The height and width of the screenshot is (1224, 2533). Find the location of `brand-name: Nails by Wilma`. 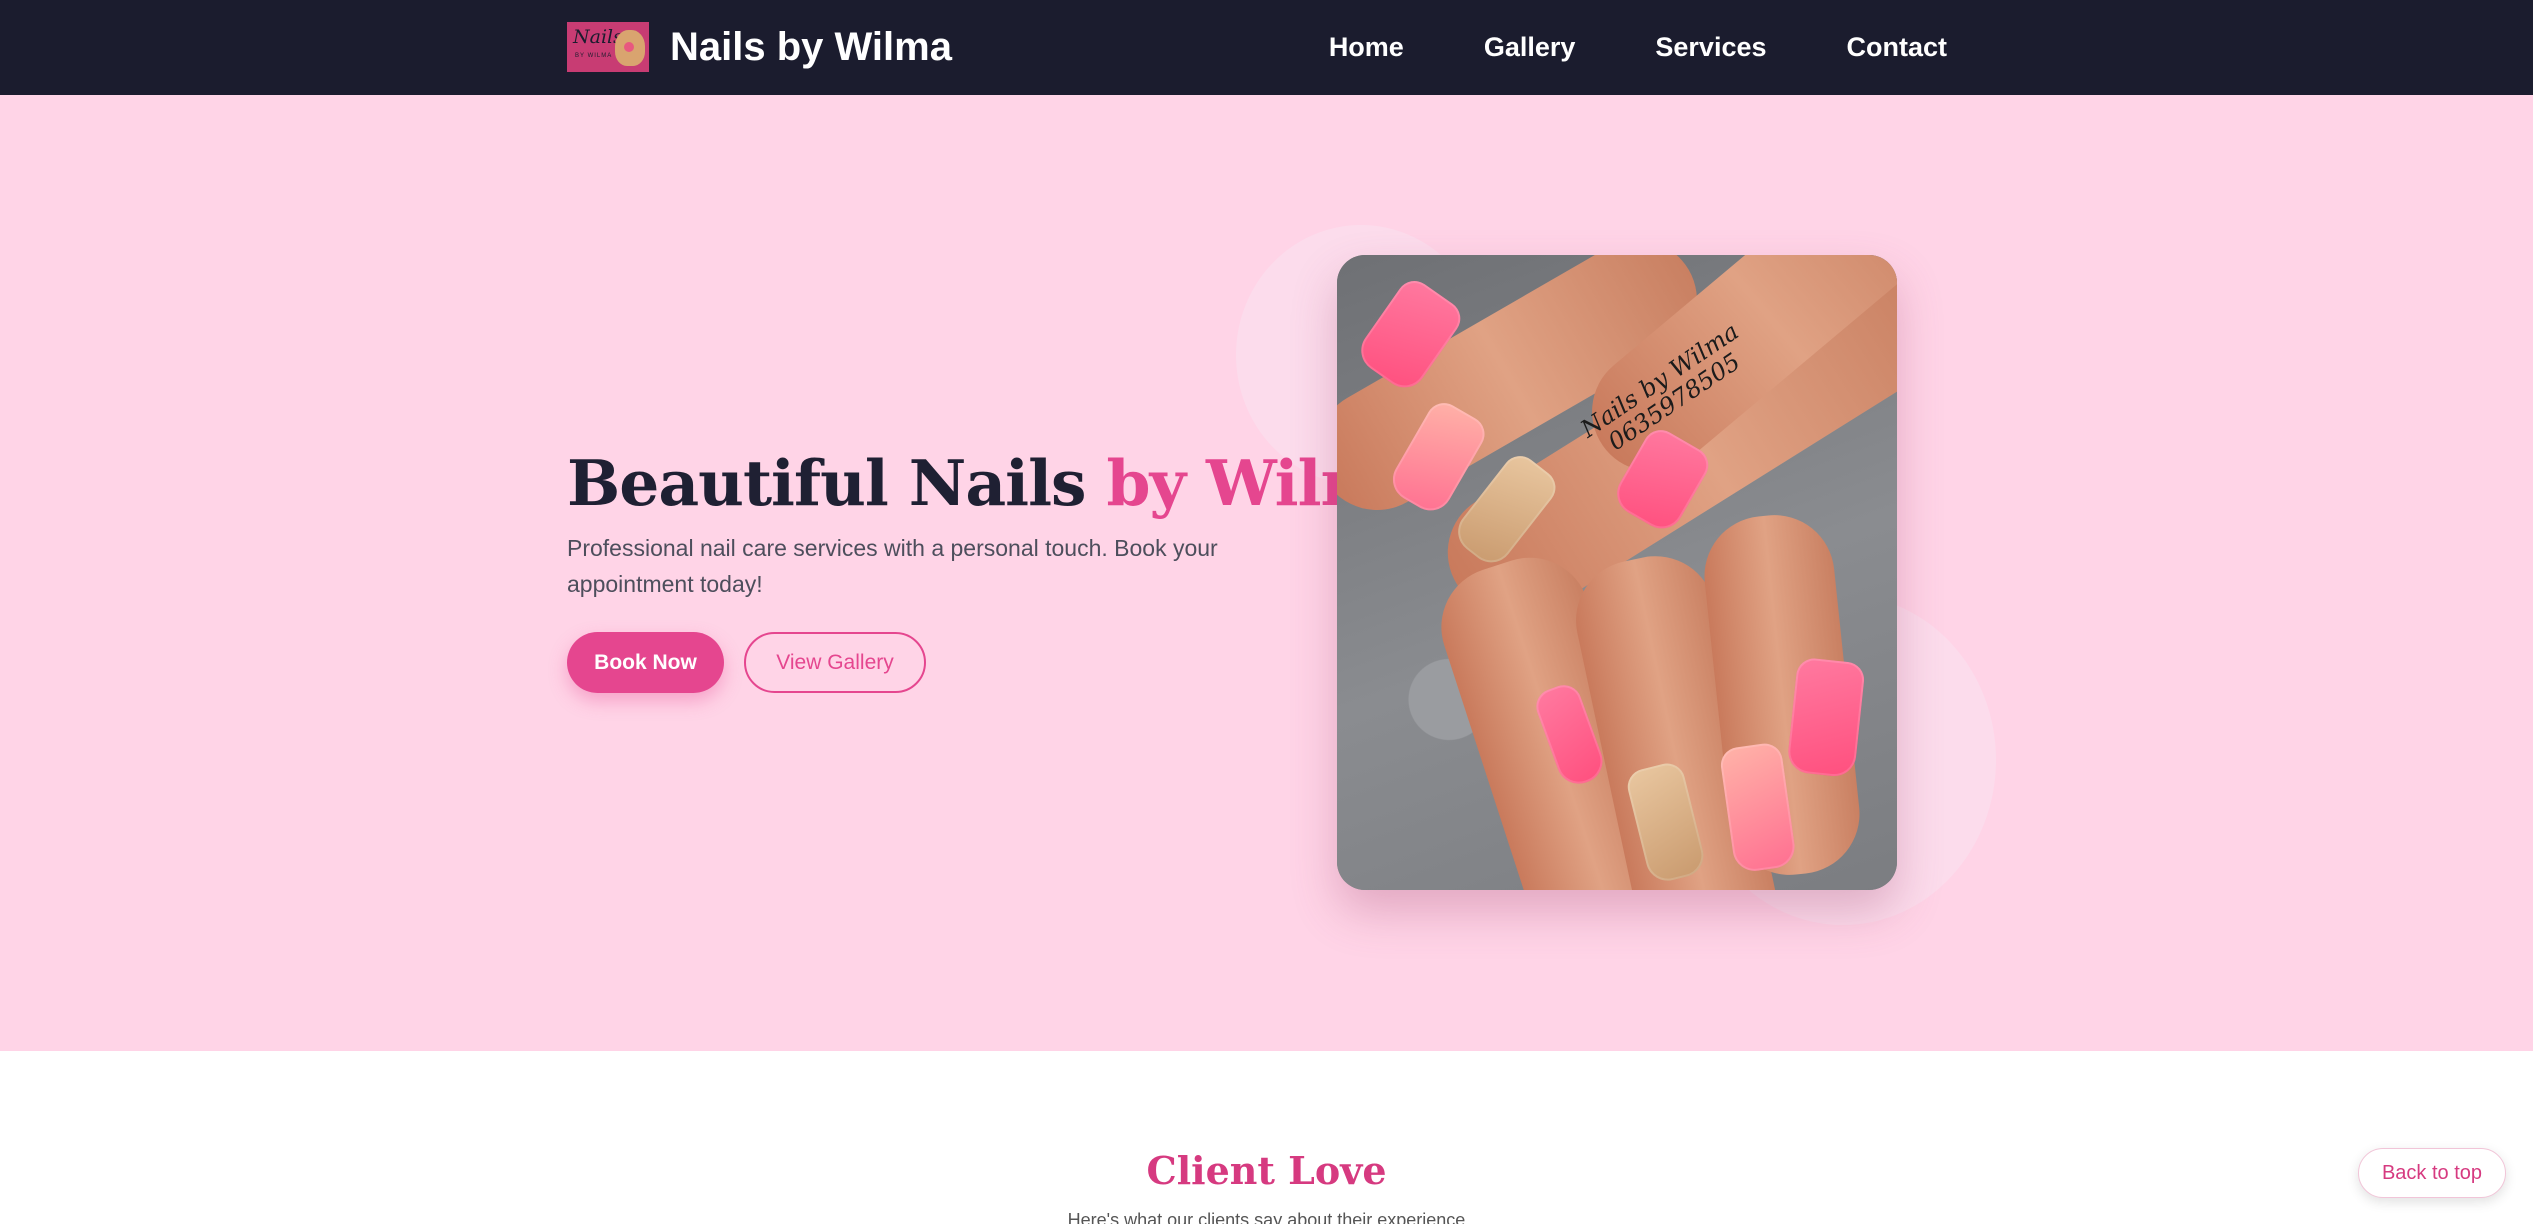

brand-name: Nails by Wilma is located at coordinates (811, 46).